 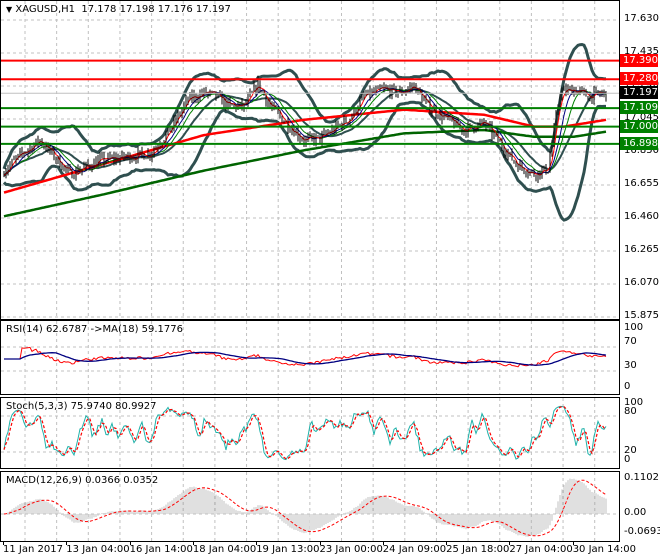 What do you see at coordinates (634, 327) in the screenshot?
I see `rsi-axis-label: 100` at bounding box center [634, 327].